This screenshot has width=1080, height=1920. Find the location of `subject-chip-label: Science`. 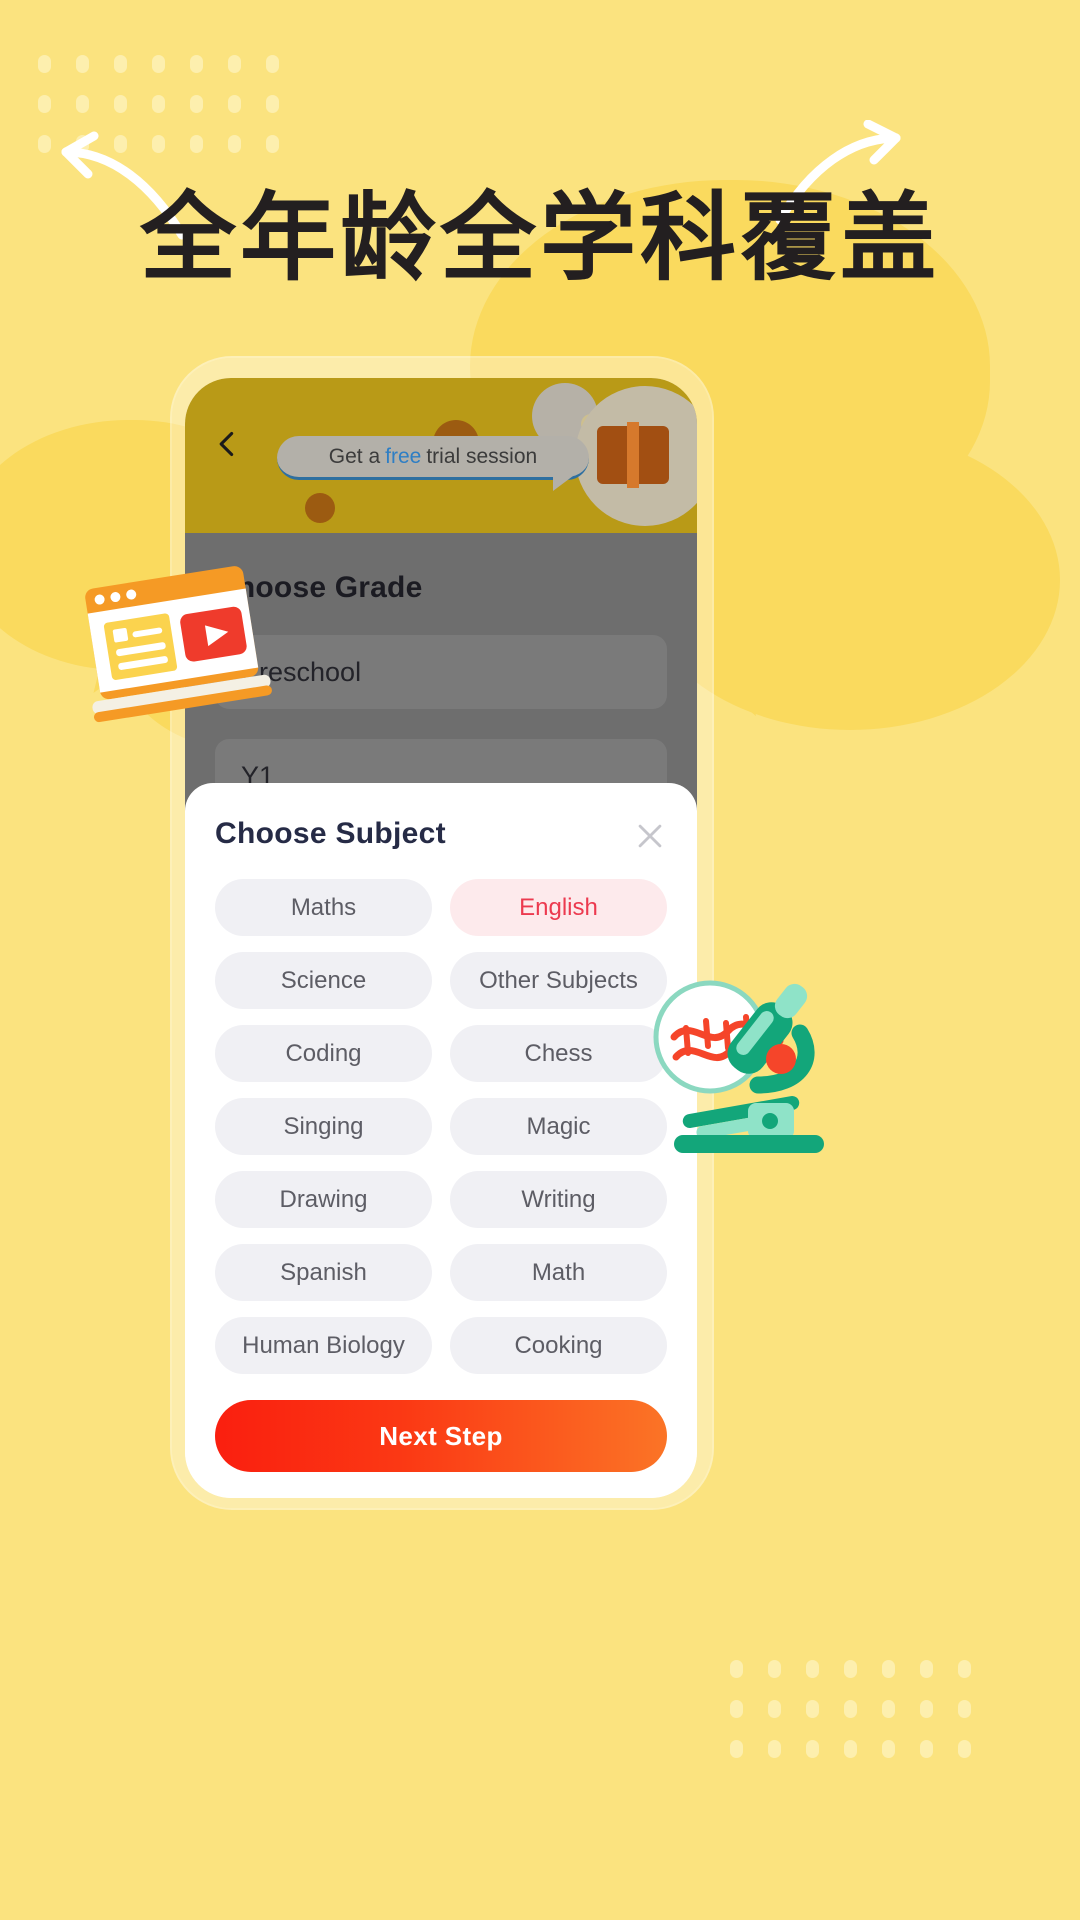

subject-chip-label: Science is located at coordinates (323, 980).